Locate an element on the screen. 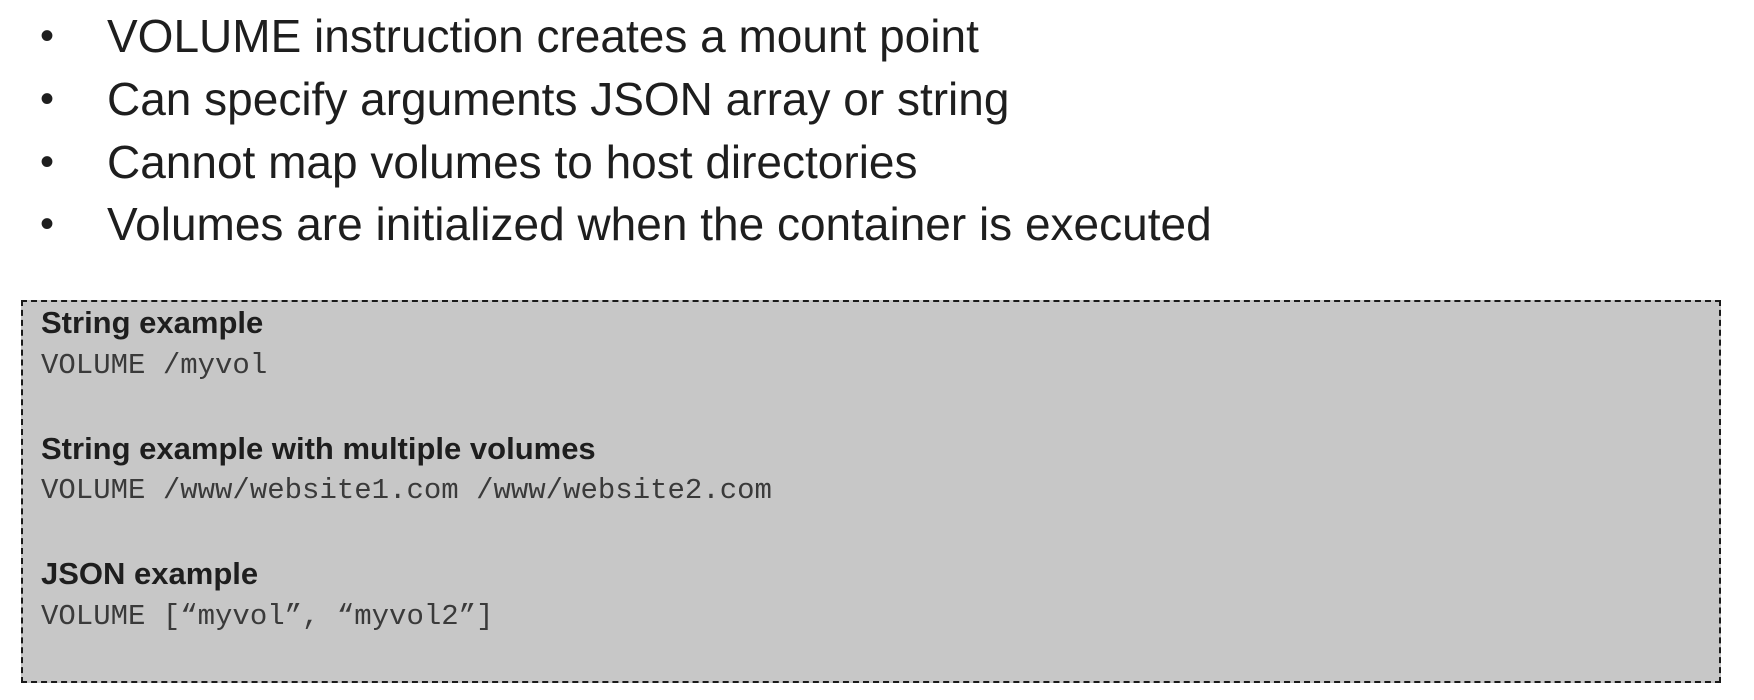 Image resolution: width=1754 pixels, height=700 pixels. example-heading: JSON example is located at coordinates (150, 573).